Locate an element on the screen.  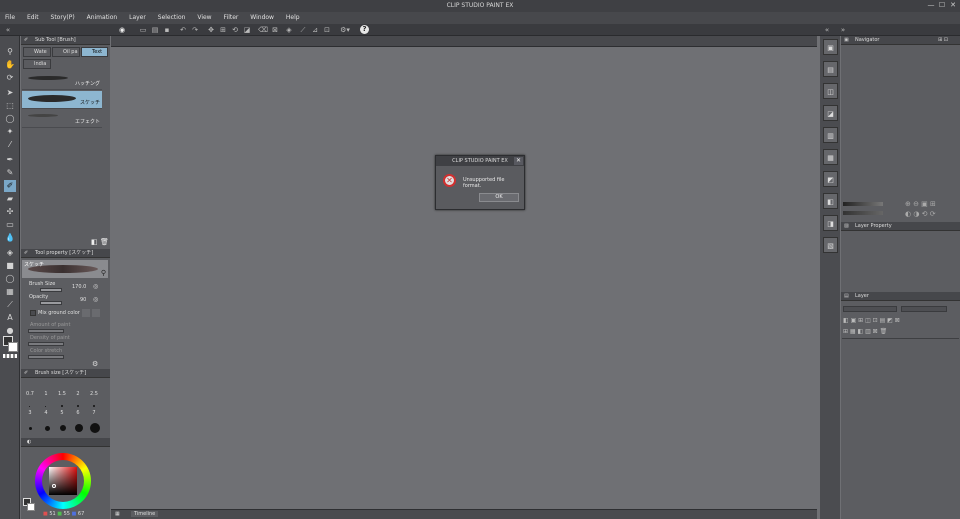
pencil-tool-icon: ✎ is located at coordinates (10, 173).